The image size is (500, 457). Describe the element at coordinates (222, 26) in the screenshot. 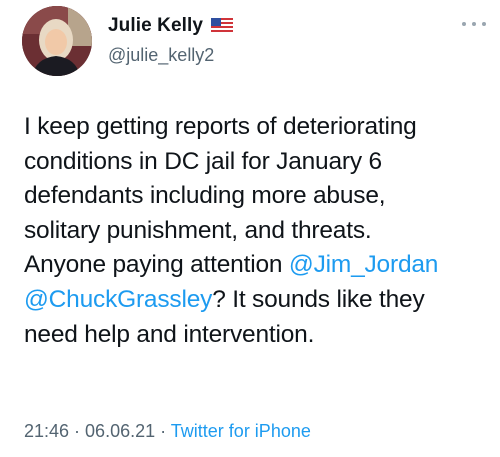

I see `us-flag-icon` at that location.